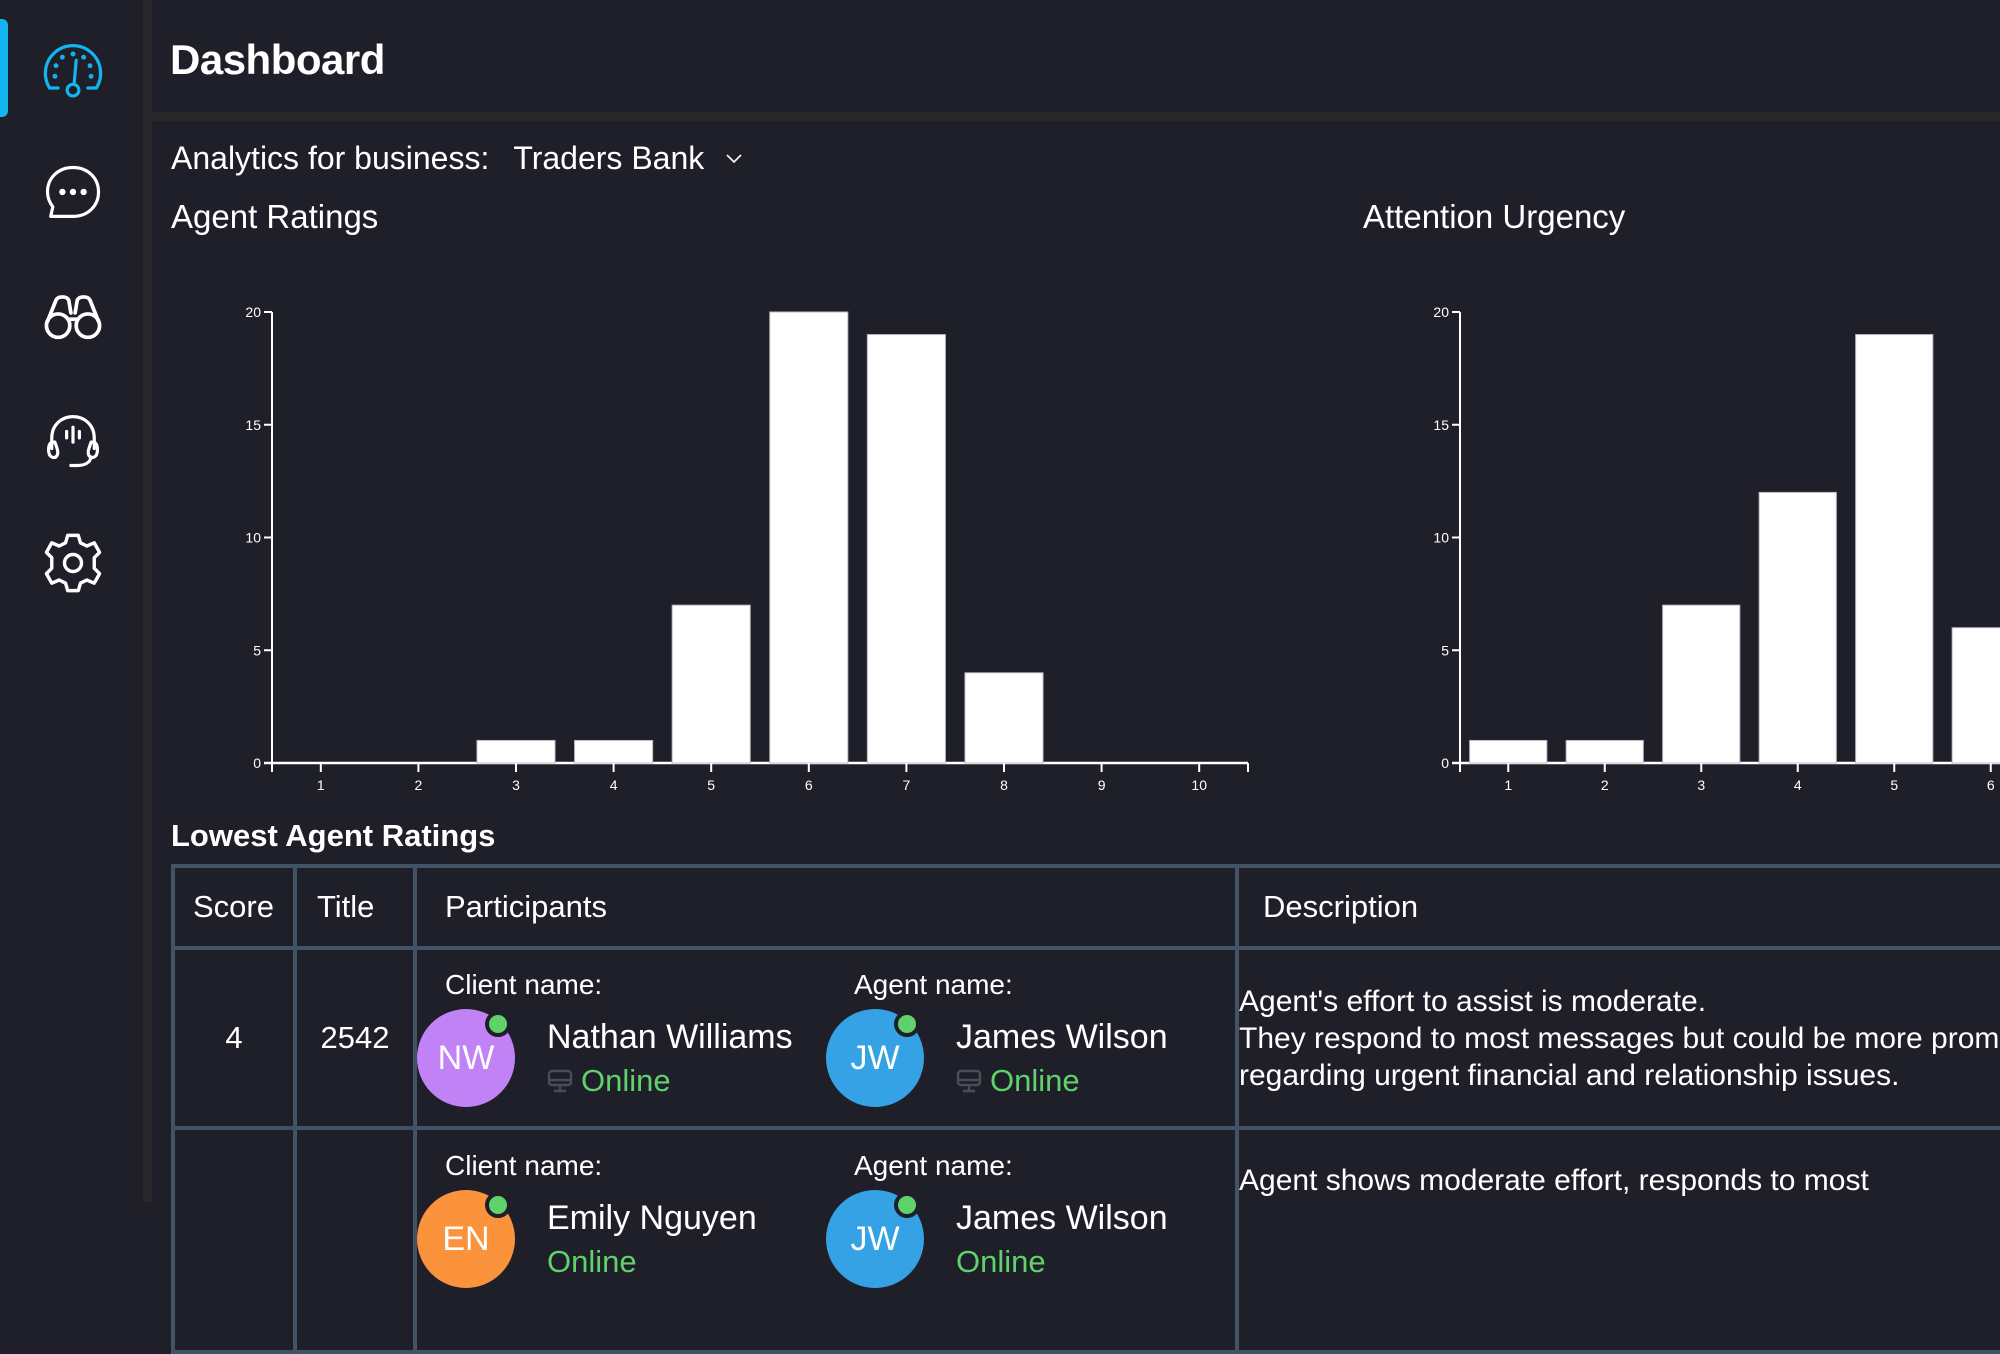 The width and height of the screenshot is (2000, 1354). Describe the element at coordinates (1617, 907) in the screenshot. I see `column-header-description: Description` at that location.